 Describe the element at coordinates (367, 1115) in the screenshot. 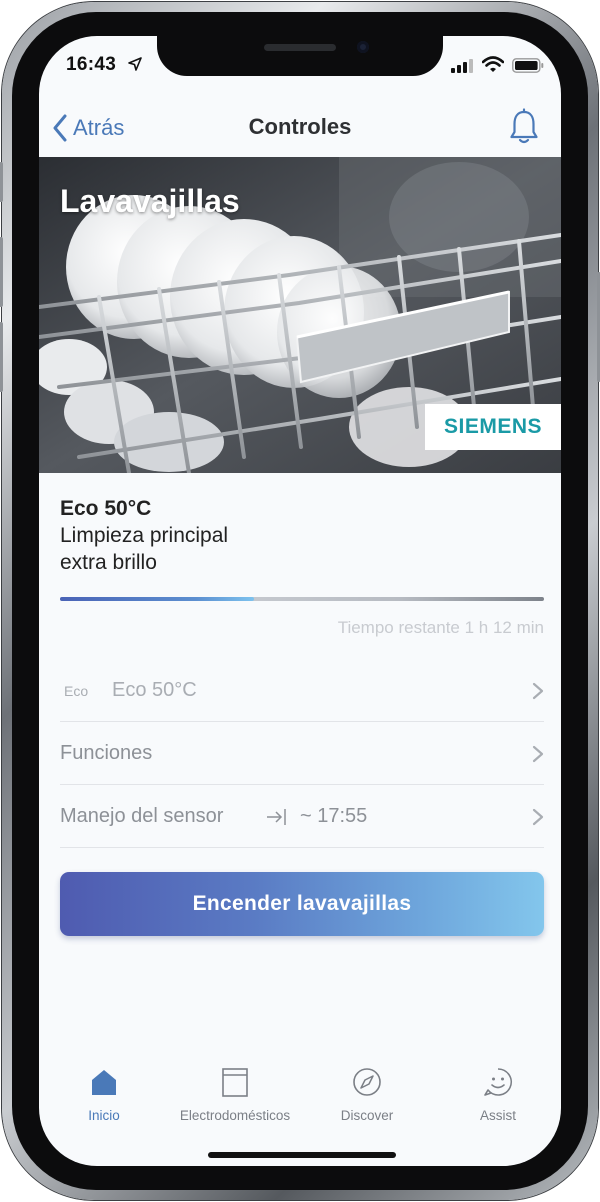

I see `tab-discover-label: Discover` at that location.